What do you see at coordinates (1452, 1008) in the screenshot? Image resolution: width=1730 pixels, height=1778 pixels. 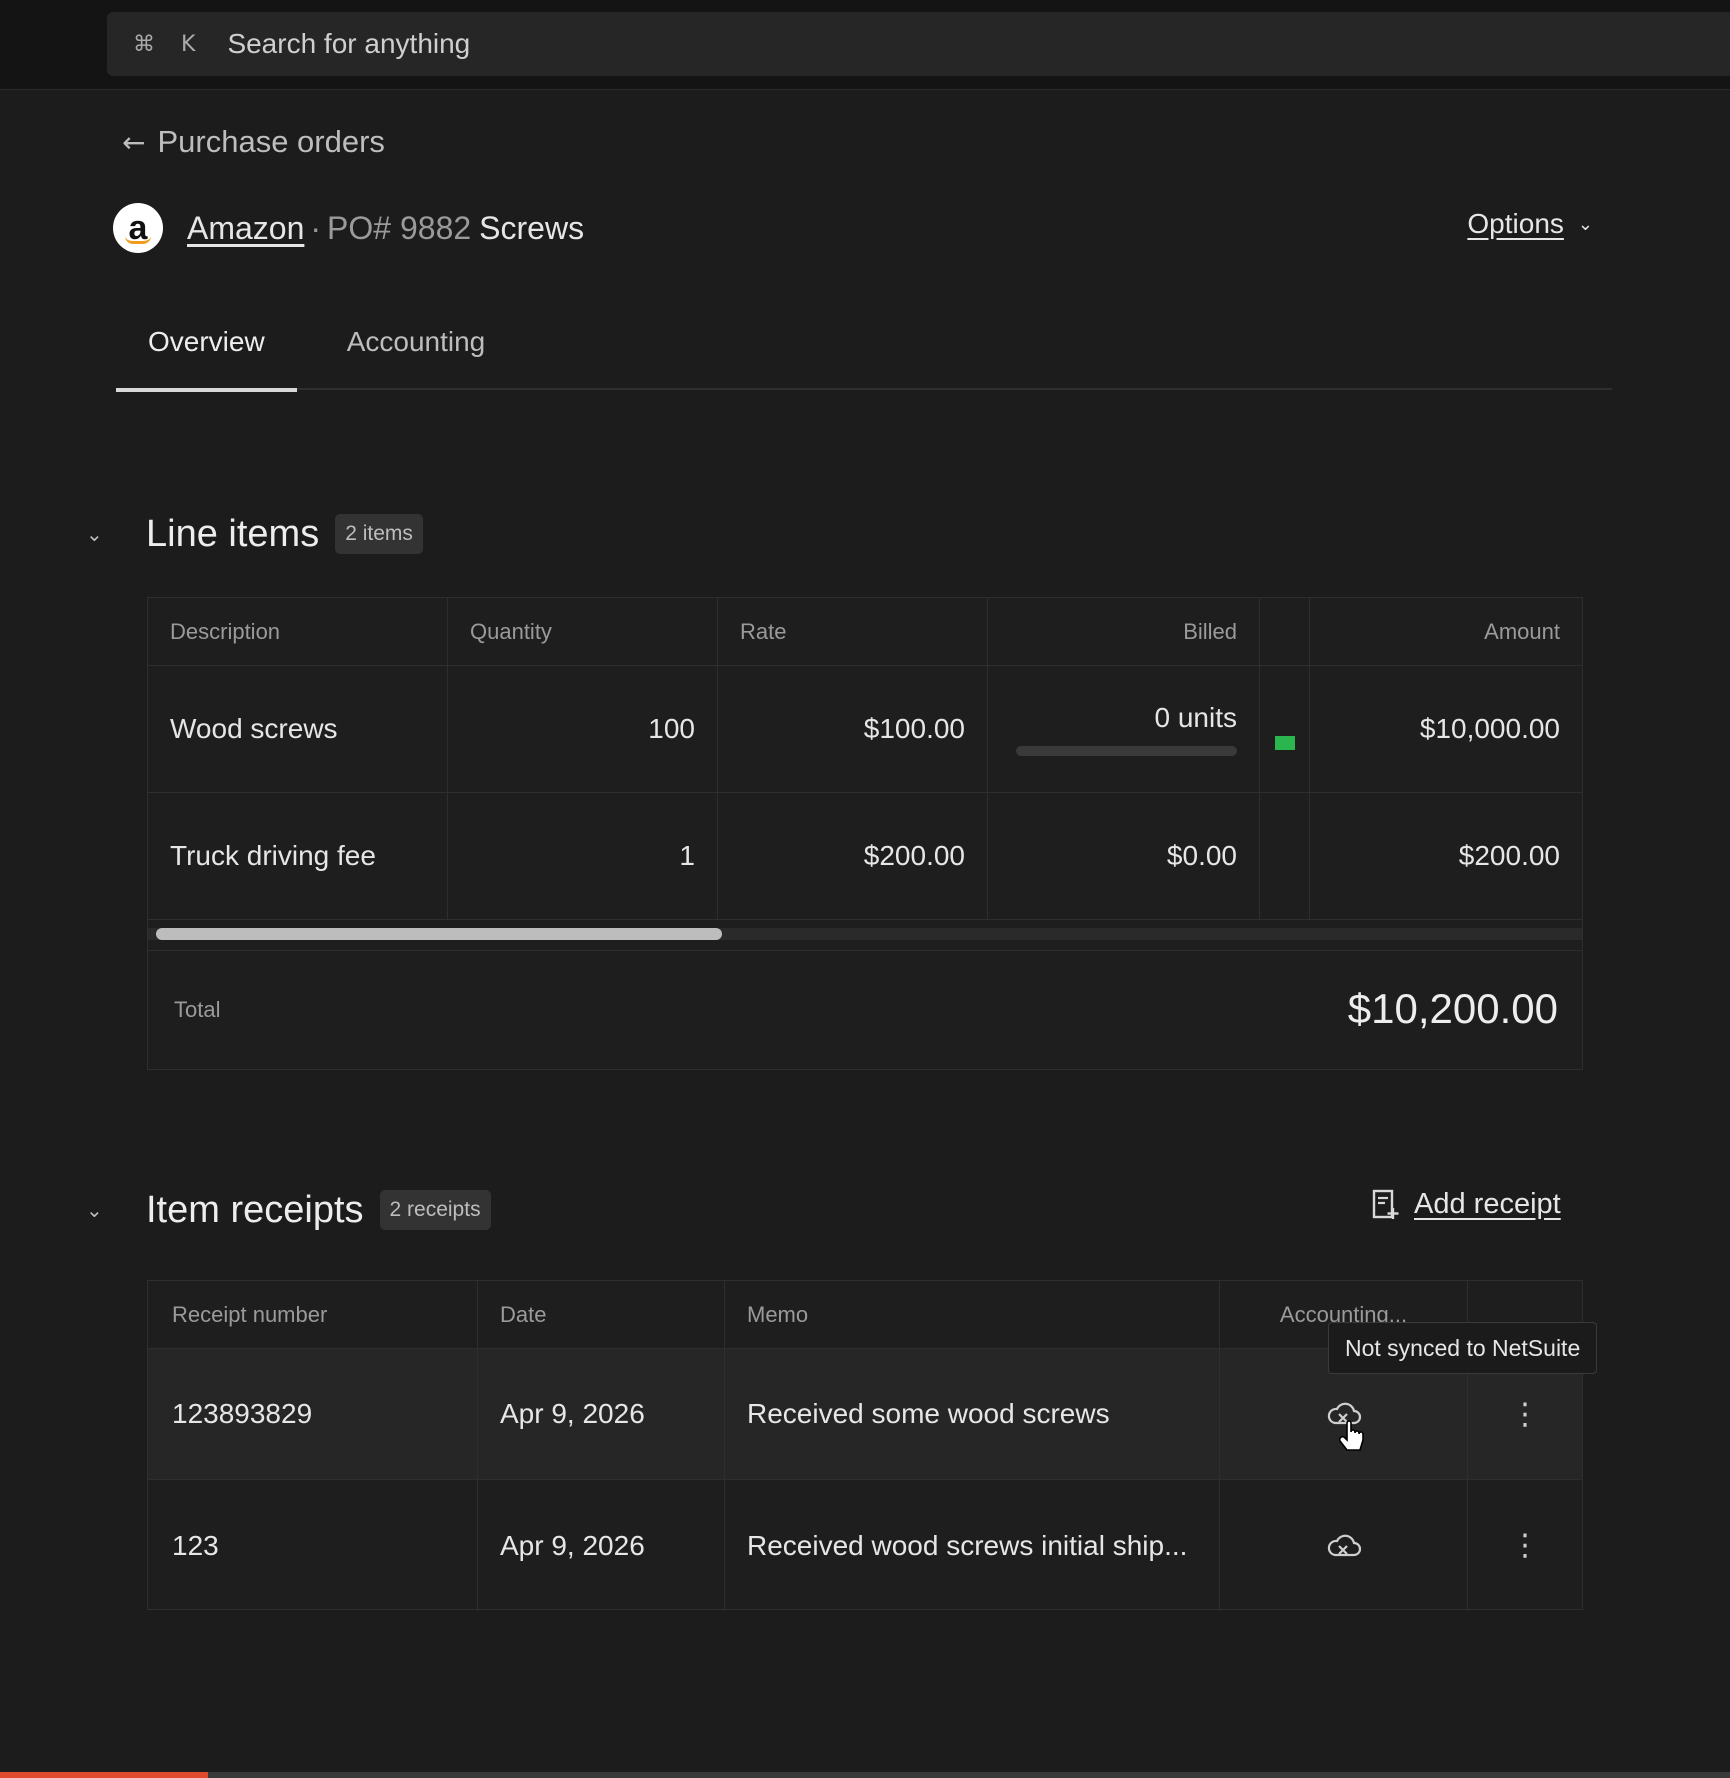 I see `total-value: $10,200.00` at bounding box center [1452, 1008].